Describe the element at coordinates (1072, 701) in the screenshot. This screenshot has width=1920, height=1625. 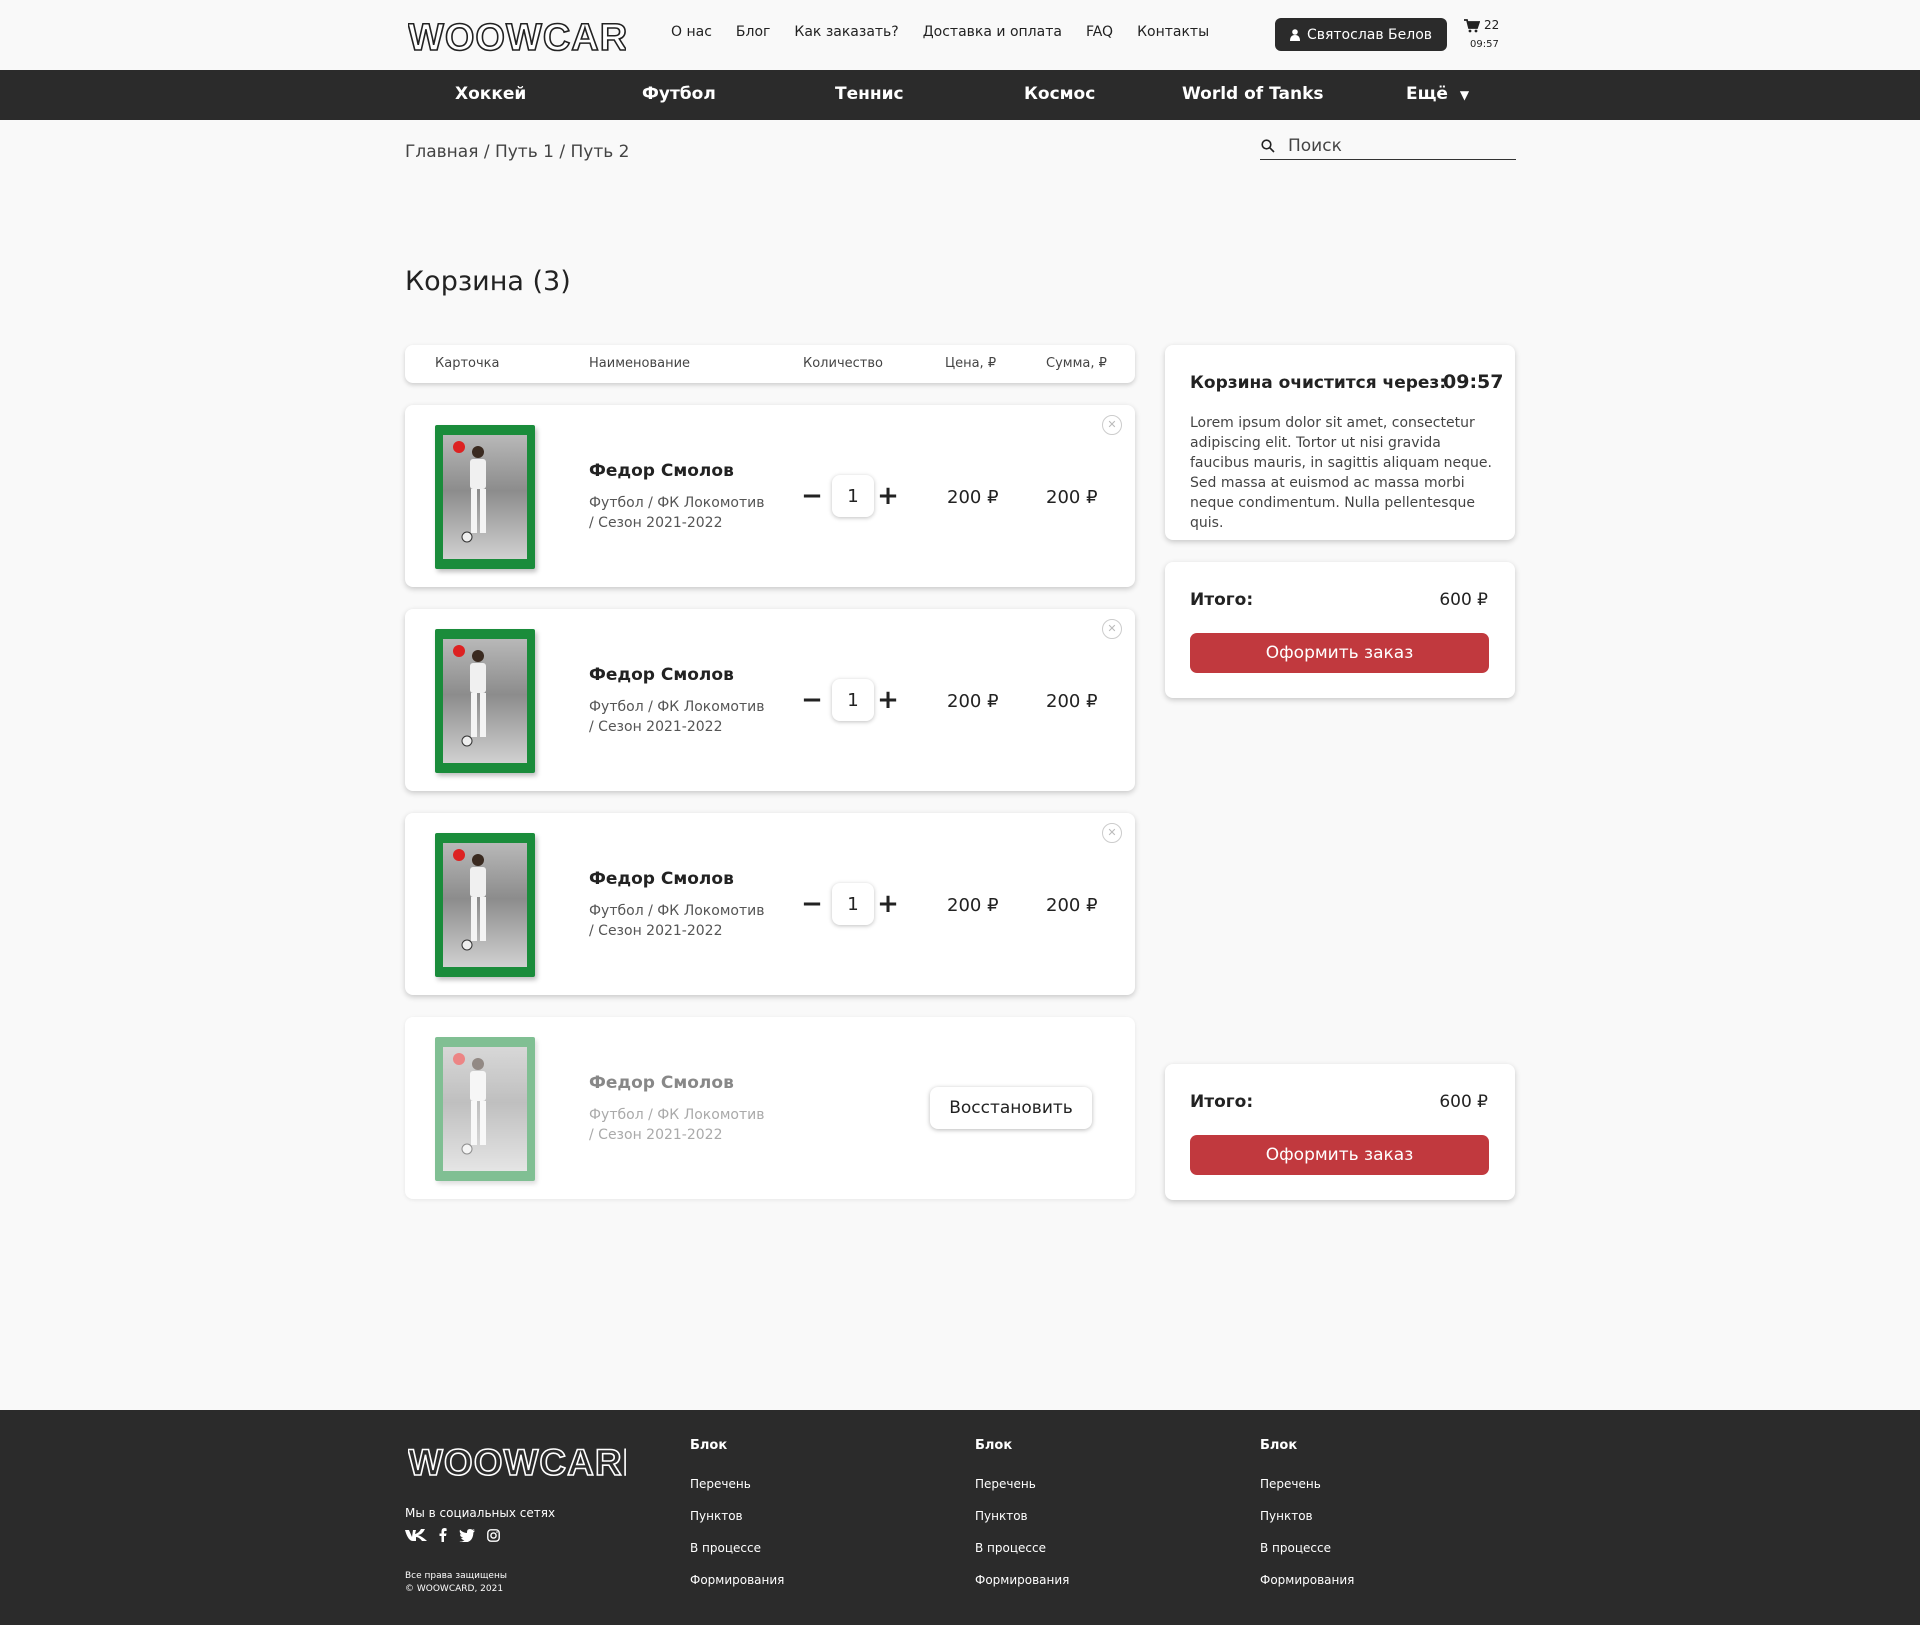
I see `item-sum: 200 ₽` at that location.